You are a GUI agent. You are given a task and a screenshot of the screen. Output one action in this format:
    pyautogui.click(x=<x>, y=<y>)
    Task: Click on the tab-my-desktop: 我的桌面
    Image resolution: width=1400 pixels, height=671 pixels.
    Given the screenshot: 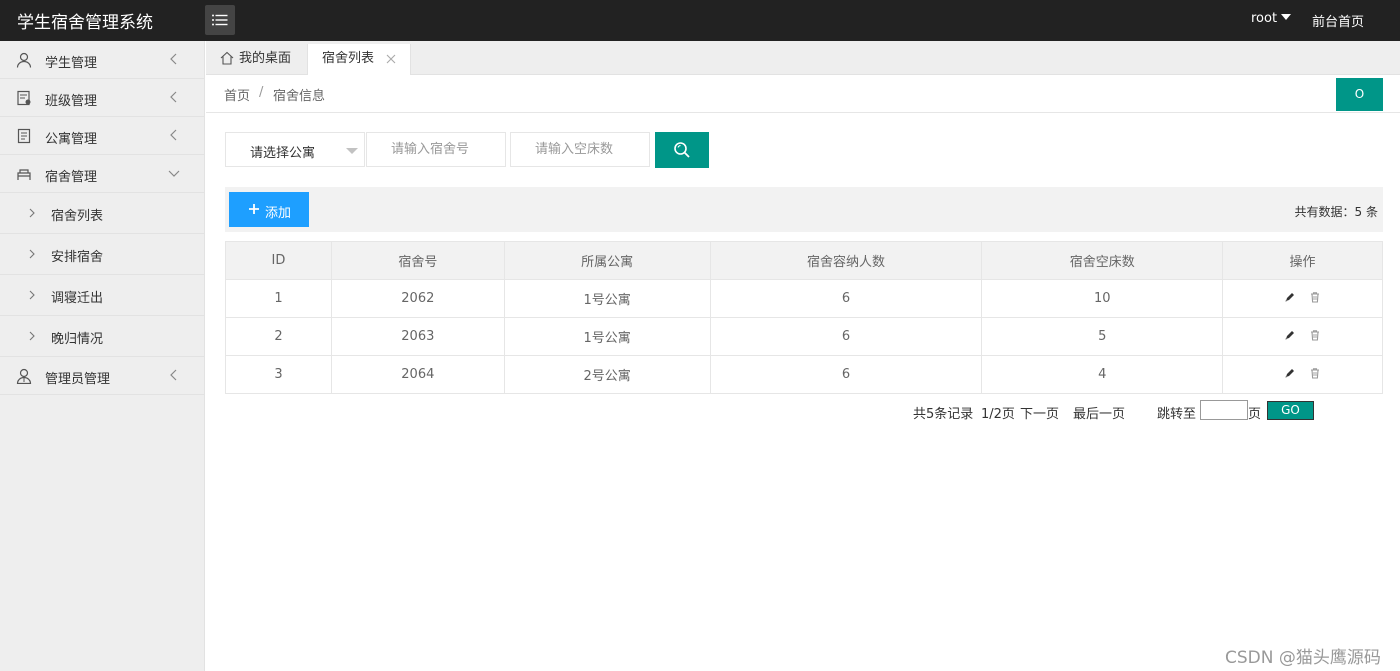 What is the action you would take?
    pyautogui.click(x=256, y=59)
    